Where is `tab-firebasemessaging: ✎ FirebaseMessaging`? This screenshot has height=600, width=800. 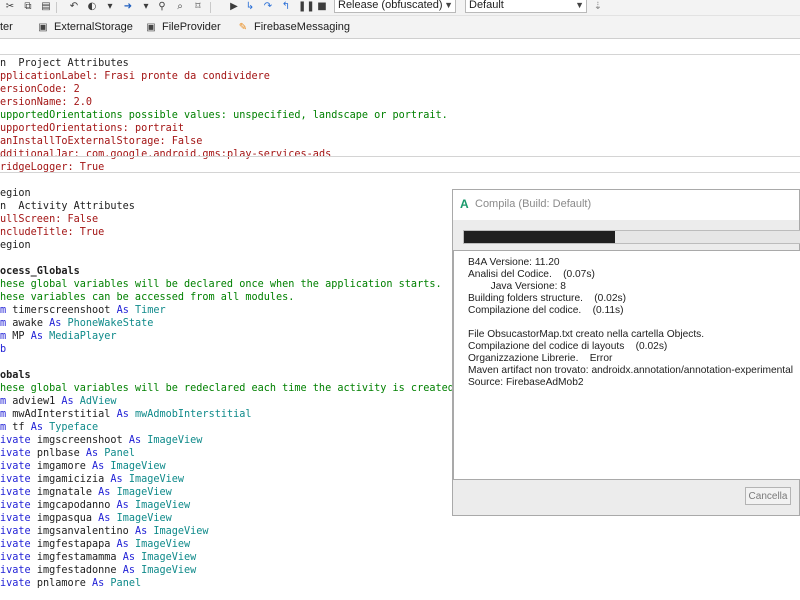
tab-firebasemessaging: ✎ FirebaseMessaging is located at coordinates (293, 27).